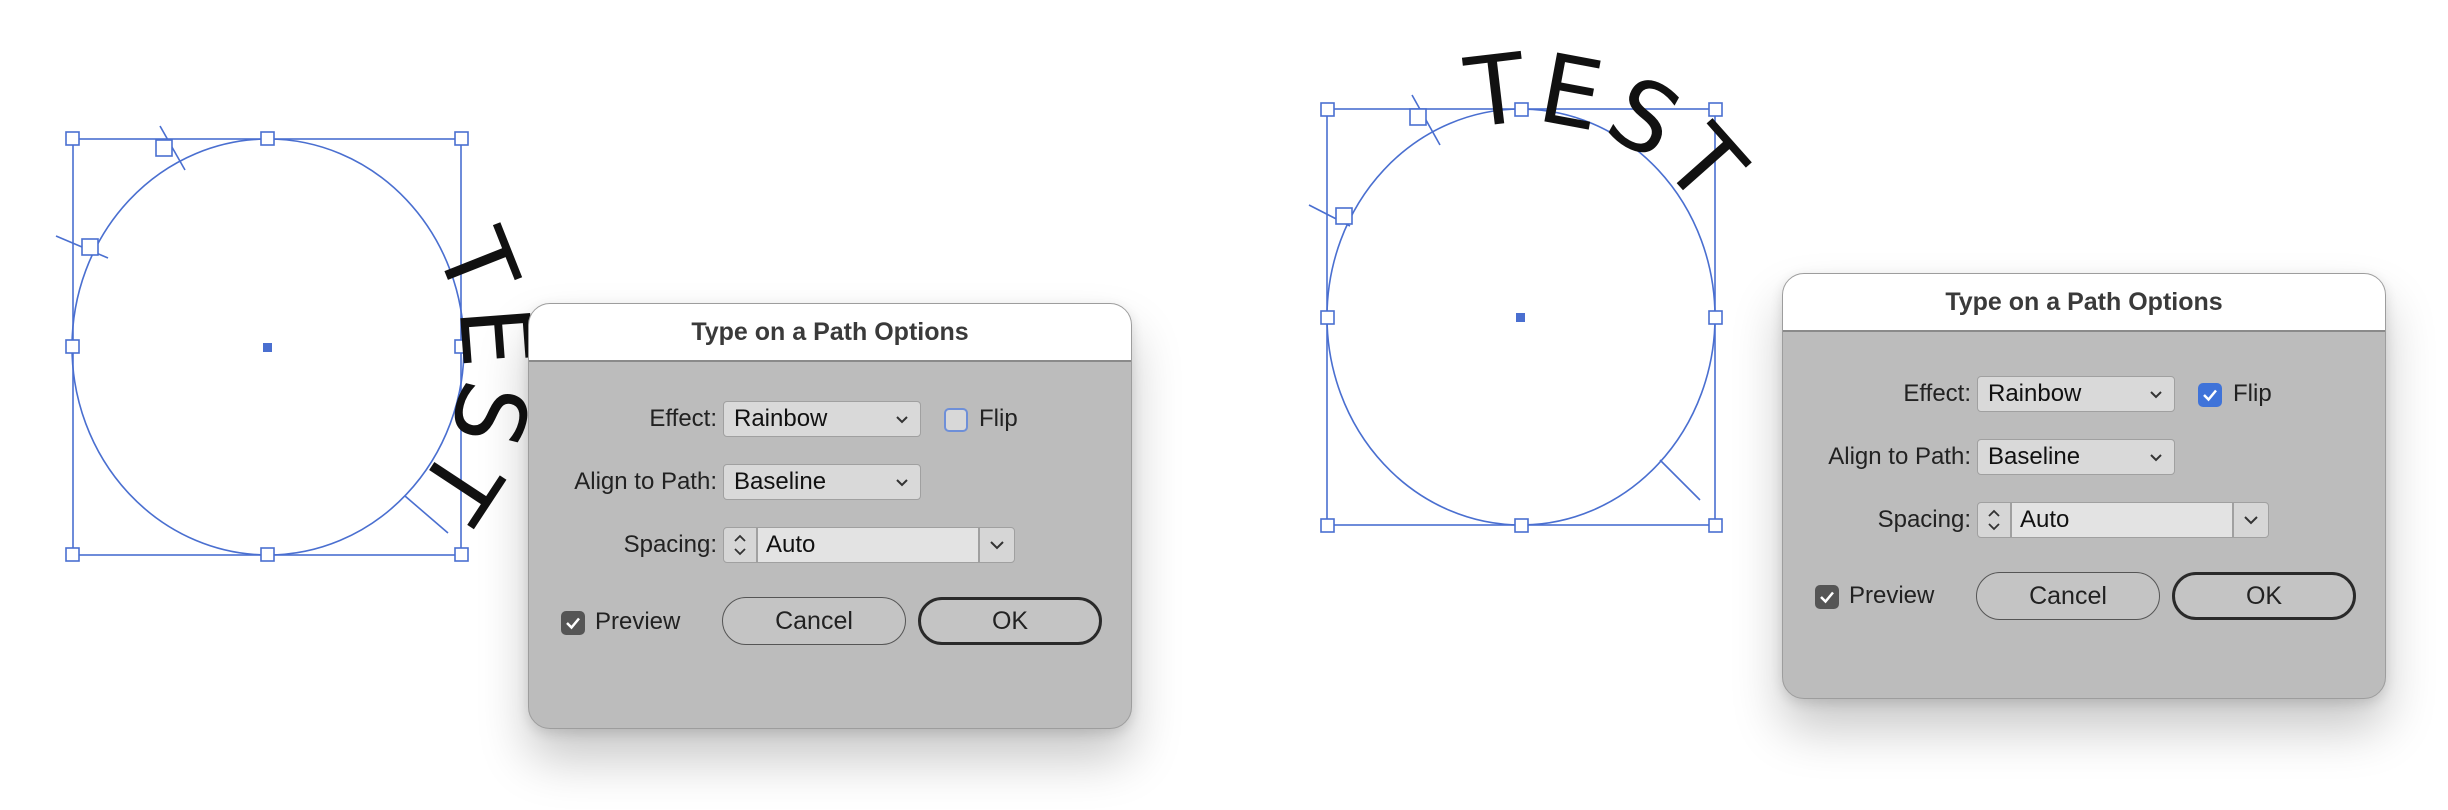  I want to click on right-path-text: TEST, so click(1612, 138).